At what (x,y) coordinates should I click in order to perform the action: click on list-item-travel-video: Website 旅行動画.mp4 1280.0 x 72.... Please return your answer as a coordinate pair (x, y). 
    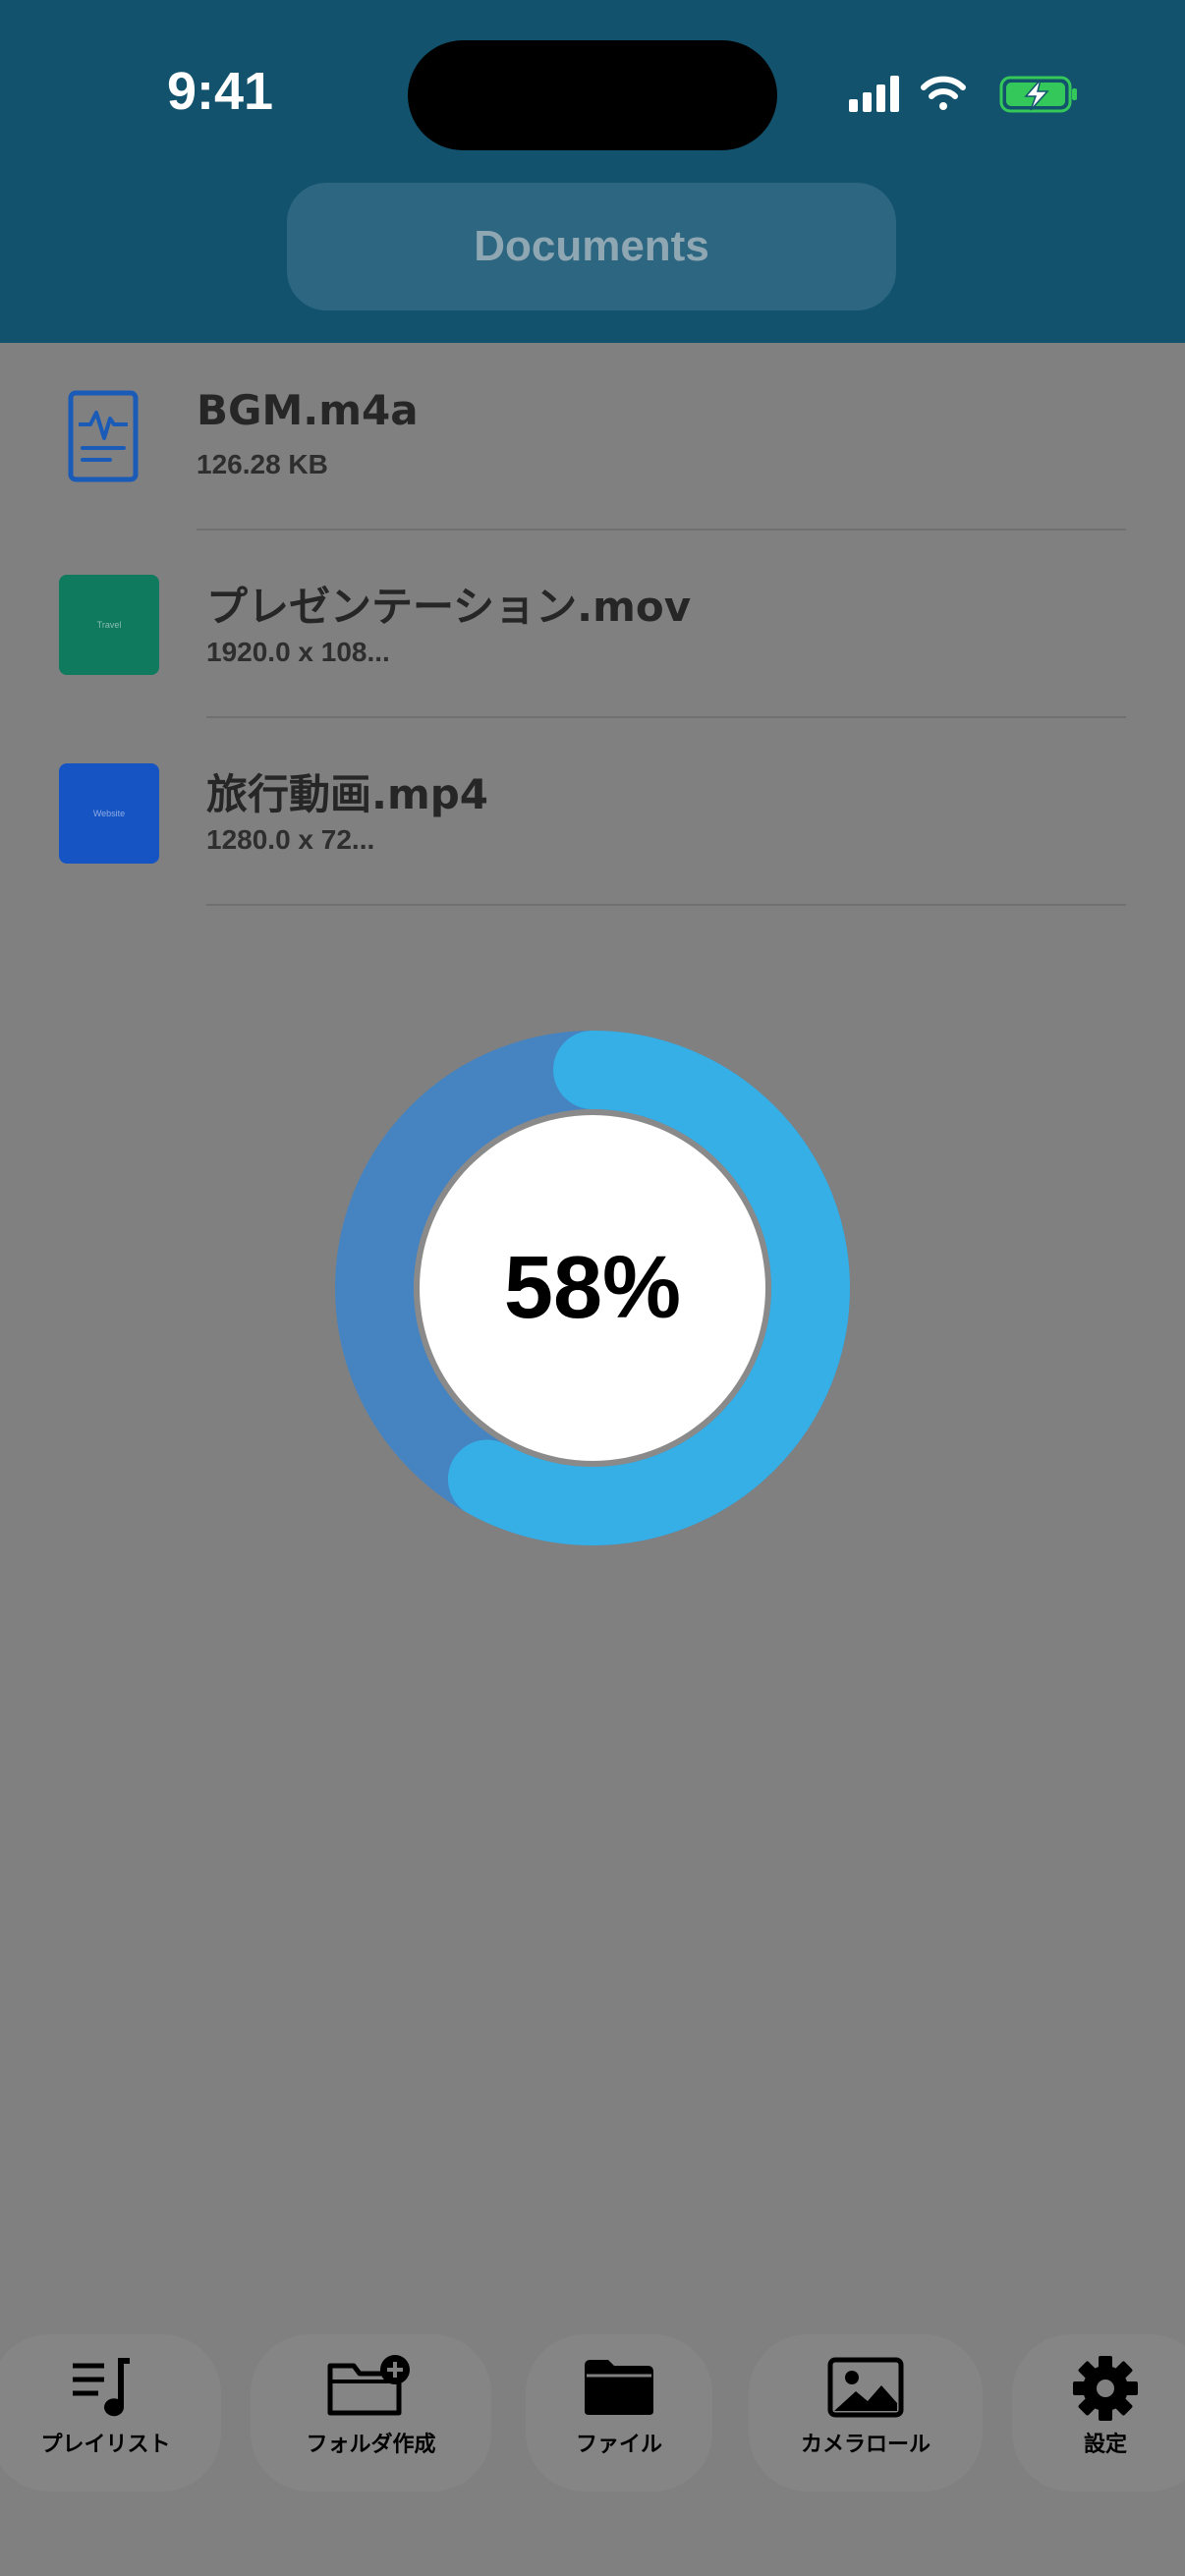
    Looking at the image, I should click on (592, 812).